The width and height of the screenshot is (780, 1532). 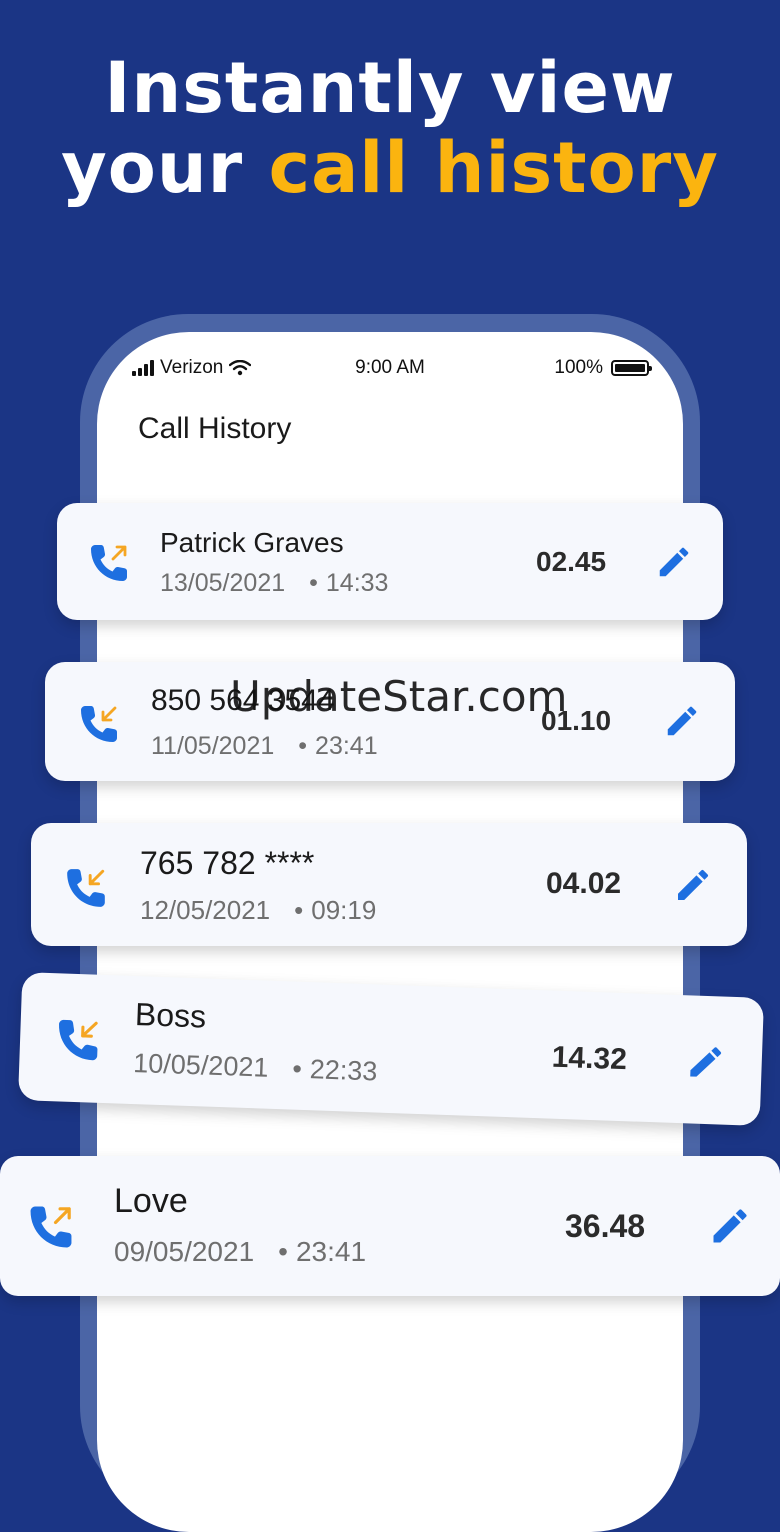 I want to click on call-duration: 02.45, so click(x=571, y=561).